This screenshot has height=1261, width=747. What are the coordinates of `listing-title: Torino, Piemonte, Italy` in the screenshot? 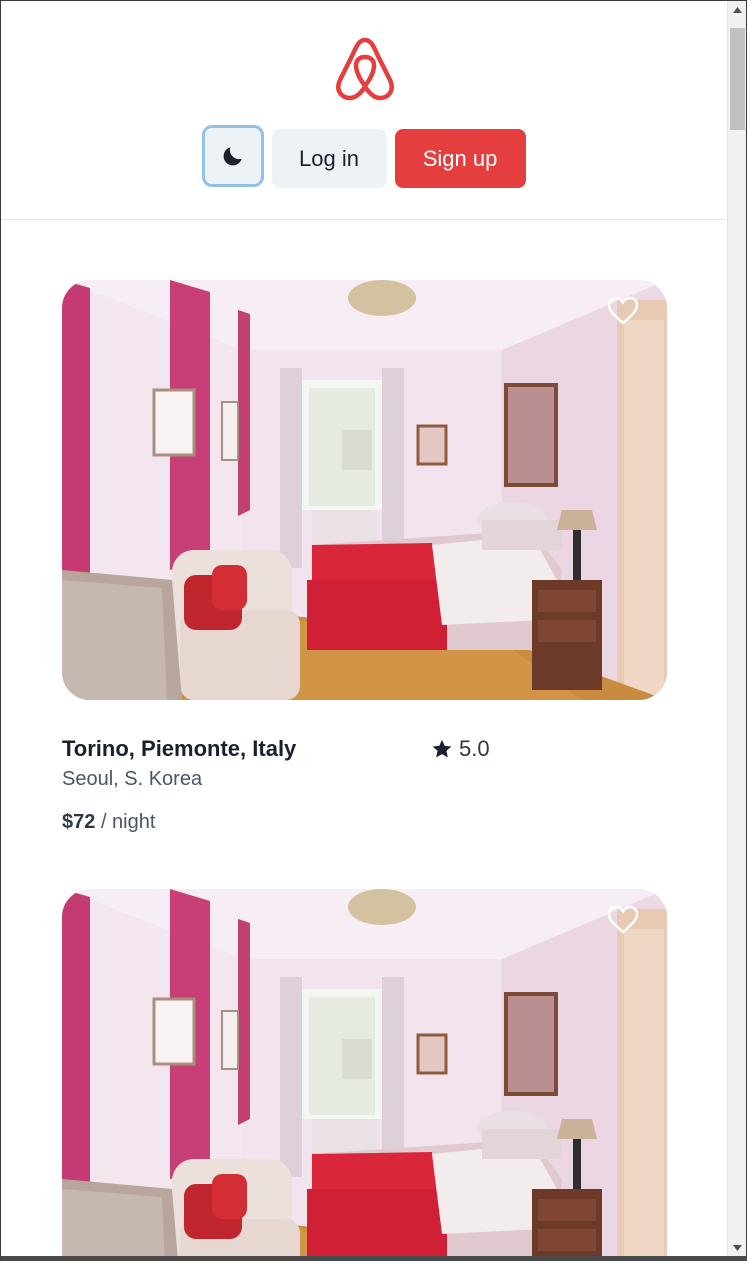 It's located at (179, 748).